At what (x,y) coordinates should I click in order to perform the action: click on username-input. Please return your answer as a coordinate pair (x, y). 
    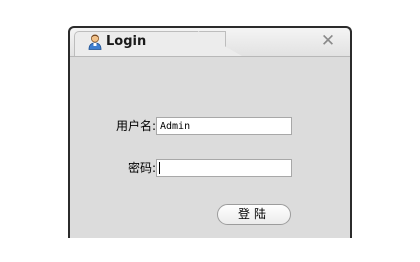
    Looking at the image, I should click on (224, 126).